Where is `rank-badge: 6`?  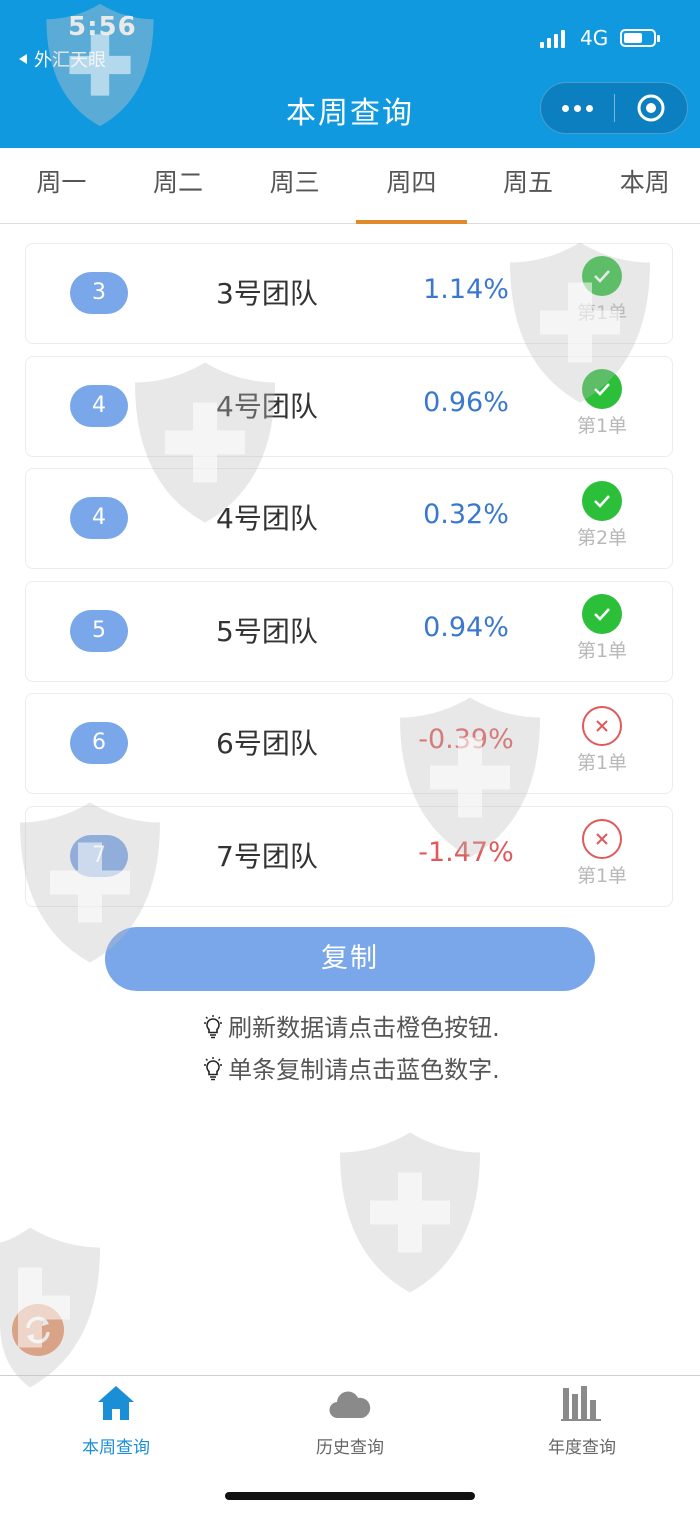
rank-badge: 6 is located at coordinates (99, 743).